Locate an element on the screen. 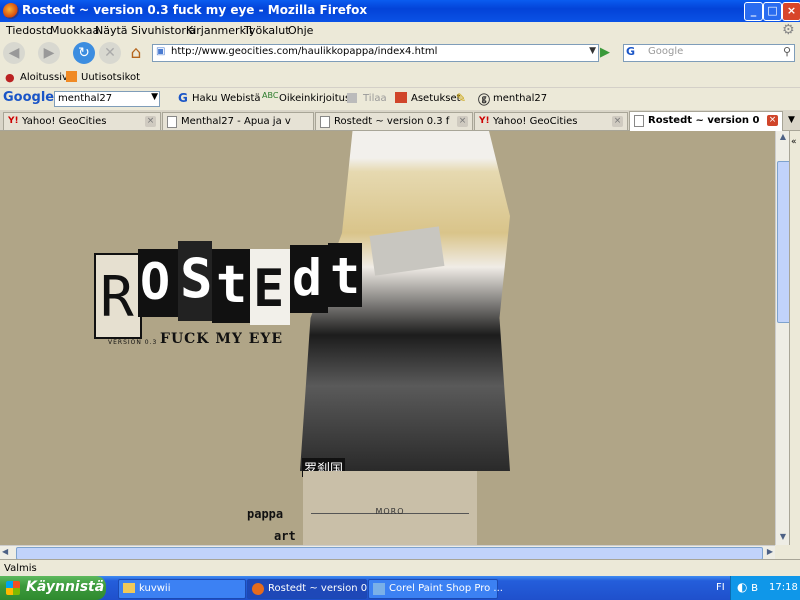  task-kuvwii: kuvwii is located at coordinates (182, 589).